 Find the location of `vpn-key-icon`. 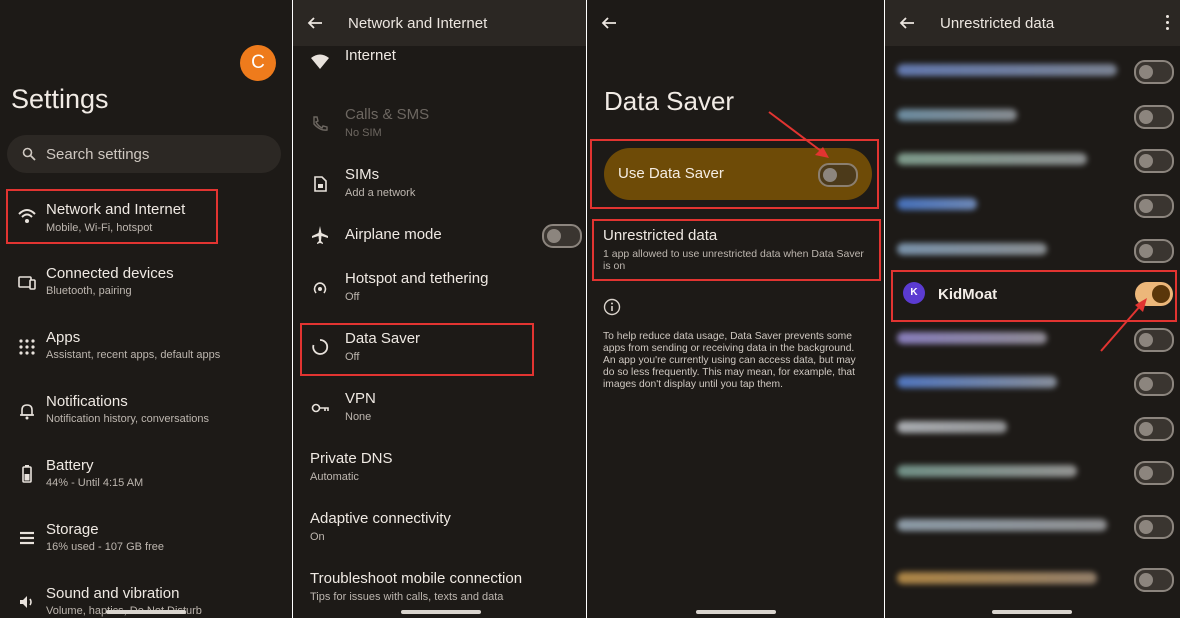

vpn-key-icon is located at coordinates (320, 408).